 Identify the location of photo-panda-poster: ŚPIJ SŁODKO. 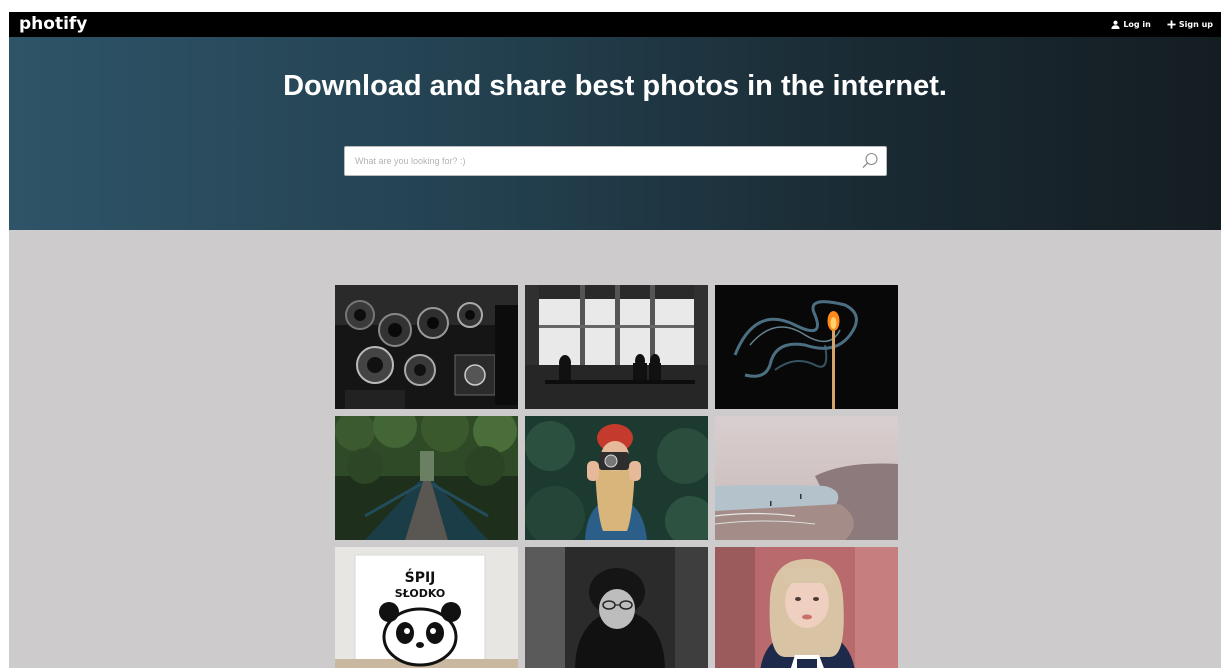
(426, 607).